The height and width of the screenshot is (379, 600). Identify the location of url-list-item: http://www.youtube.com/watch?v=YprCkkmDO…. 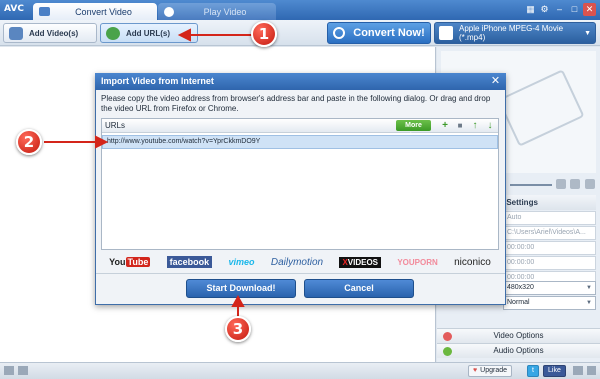
(300, 142).